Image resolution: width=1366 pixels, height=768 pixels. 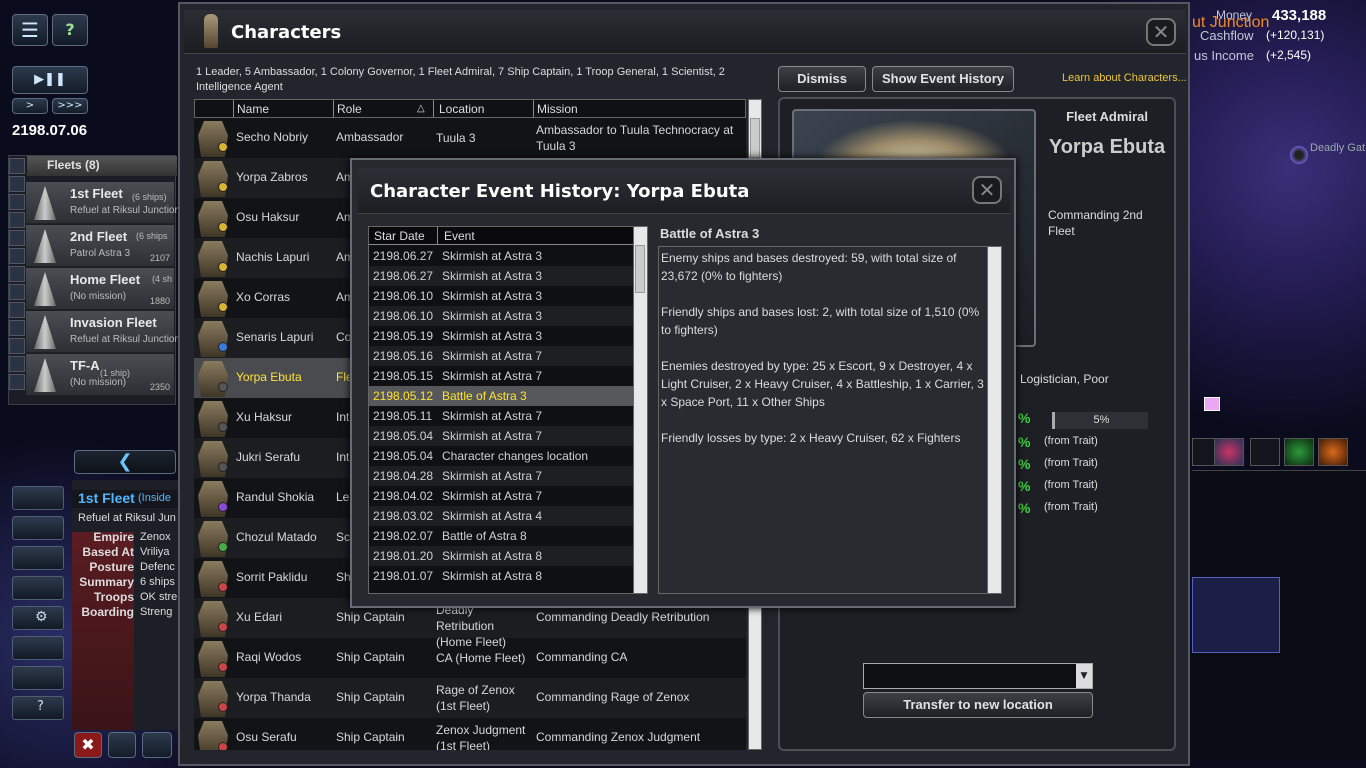 What do you see at coordinates (1229, 452) in the screenshot?
I see `map-view-galaxy-button` at bounding box center [1229, 452].